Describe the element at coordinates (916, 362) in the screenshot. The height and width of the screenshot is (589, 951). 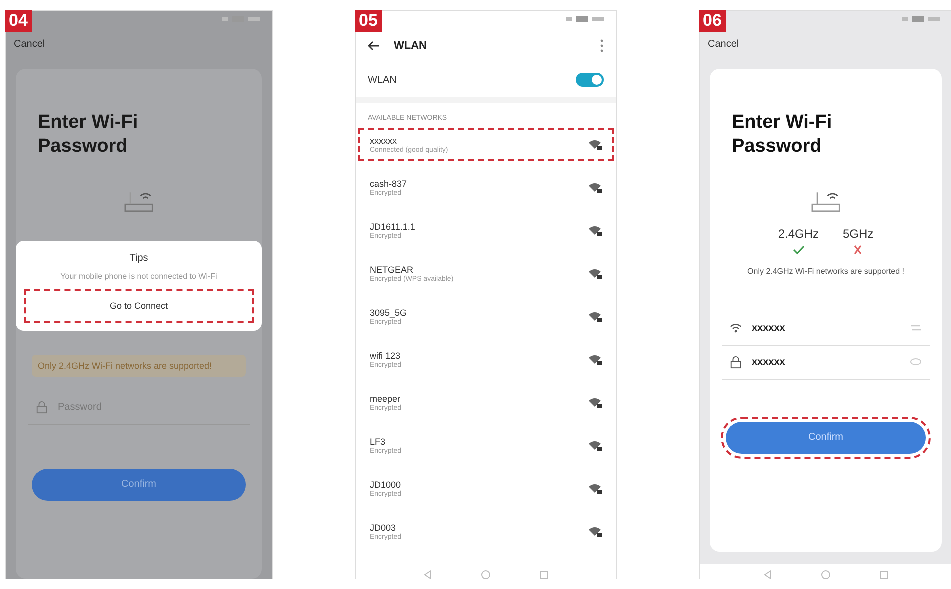
I see `eye-icon` at that location.